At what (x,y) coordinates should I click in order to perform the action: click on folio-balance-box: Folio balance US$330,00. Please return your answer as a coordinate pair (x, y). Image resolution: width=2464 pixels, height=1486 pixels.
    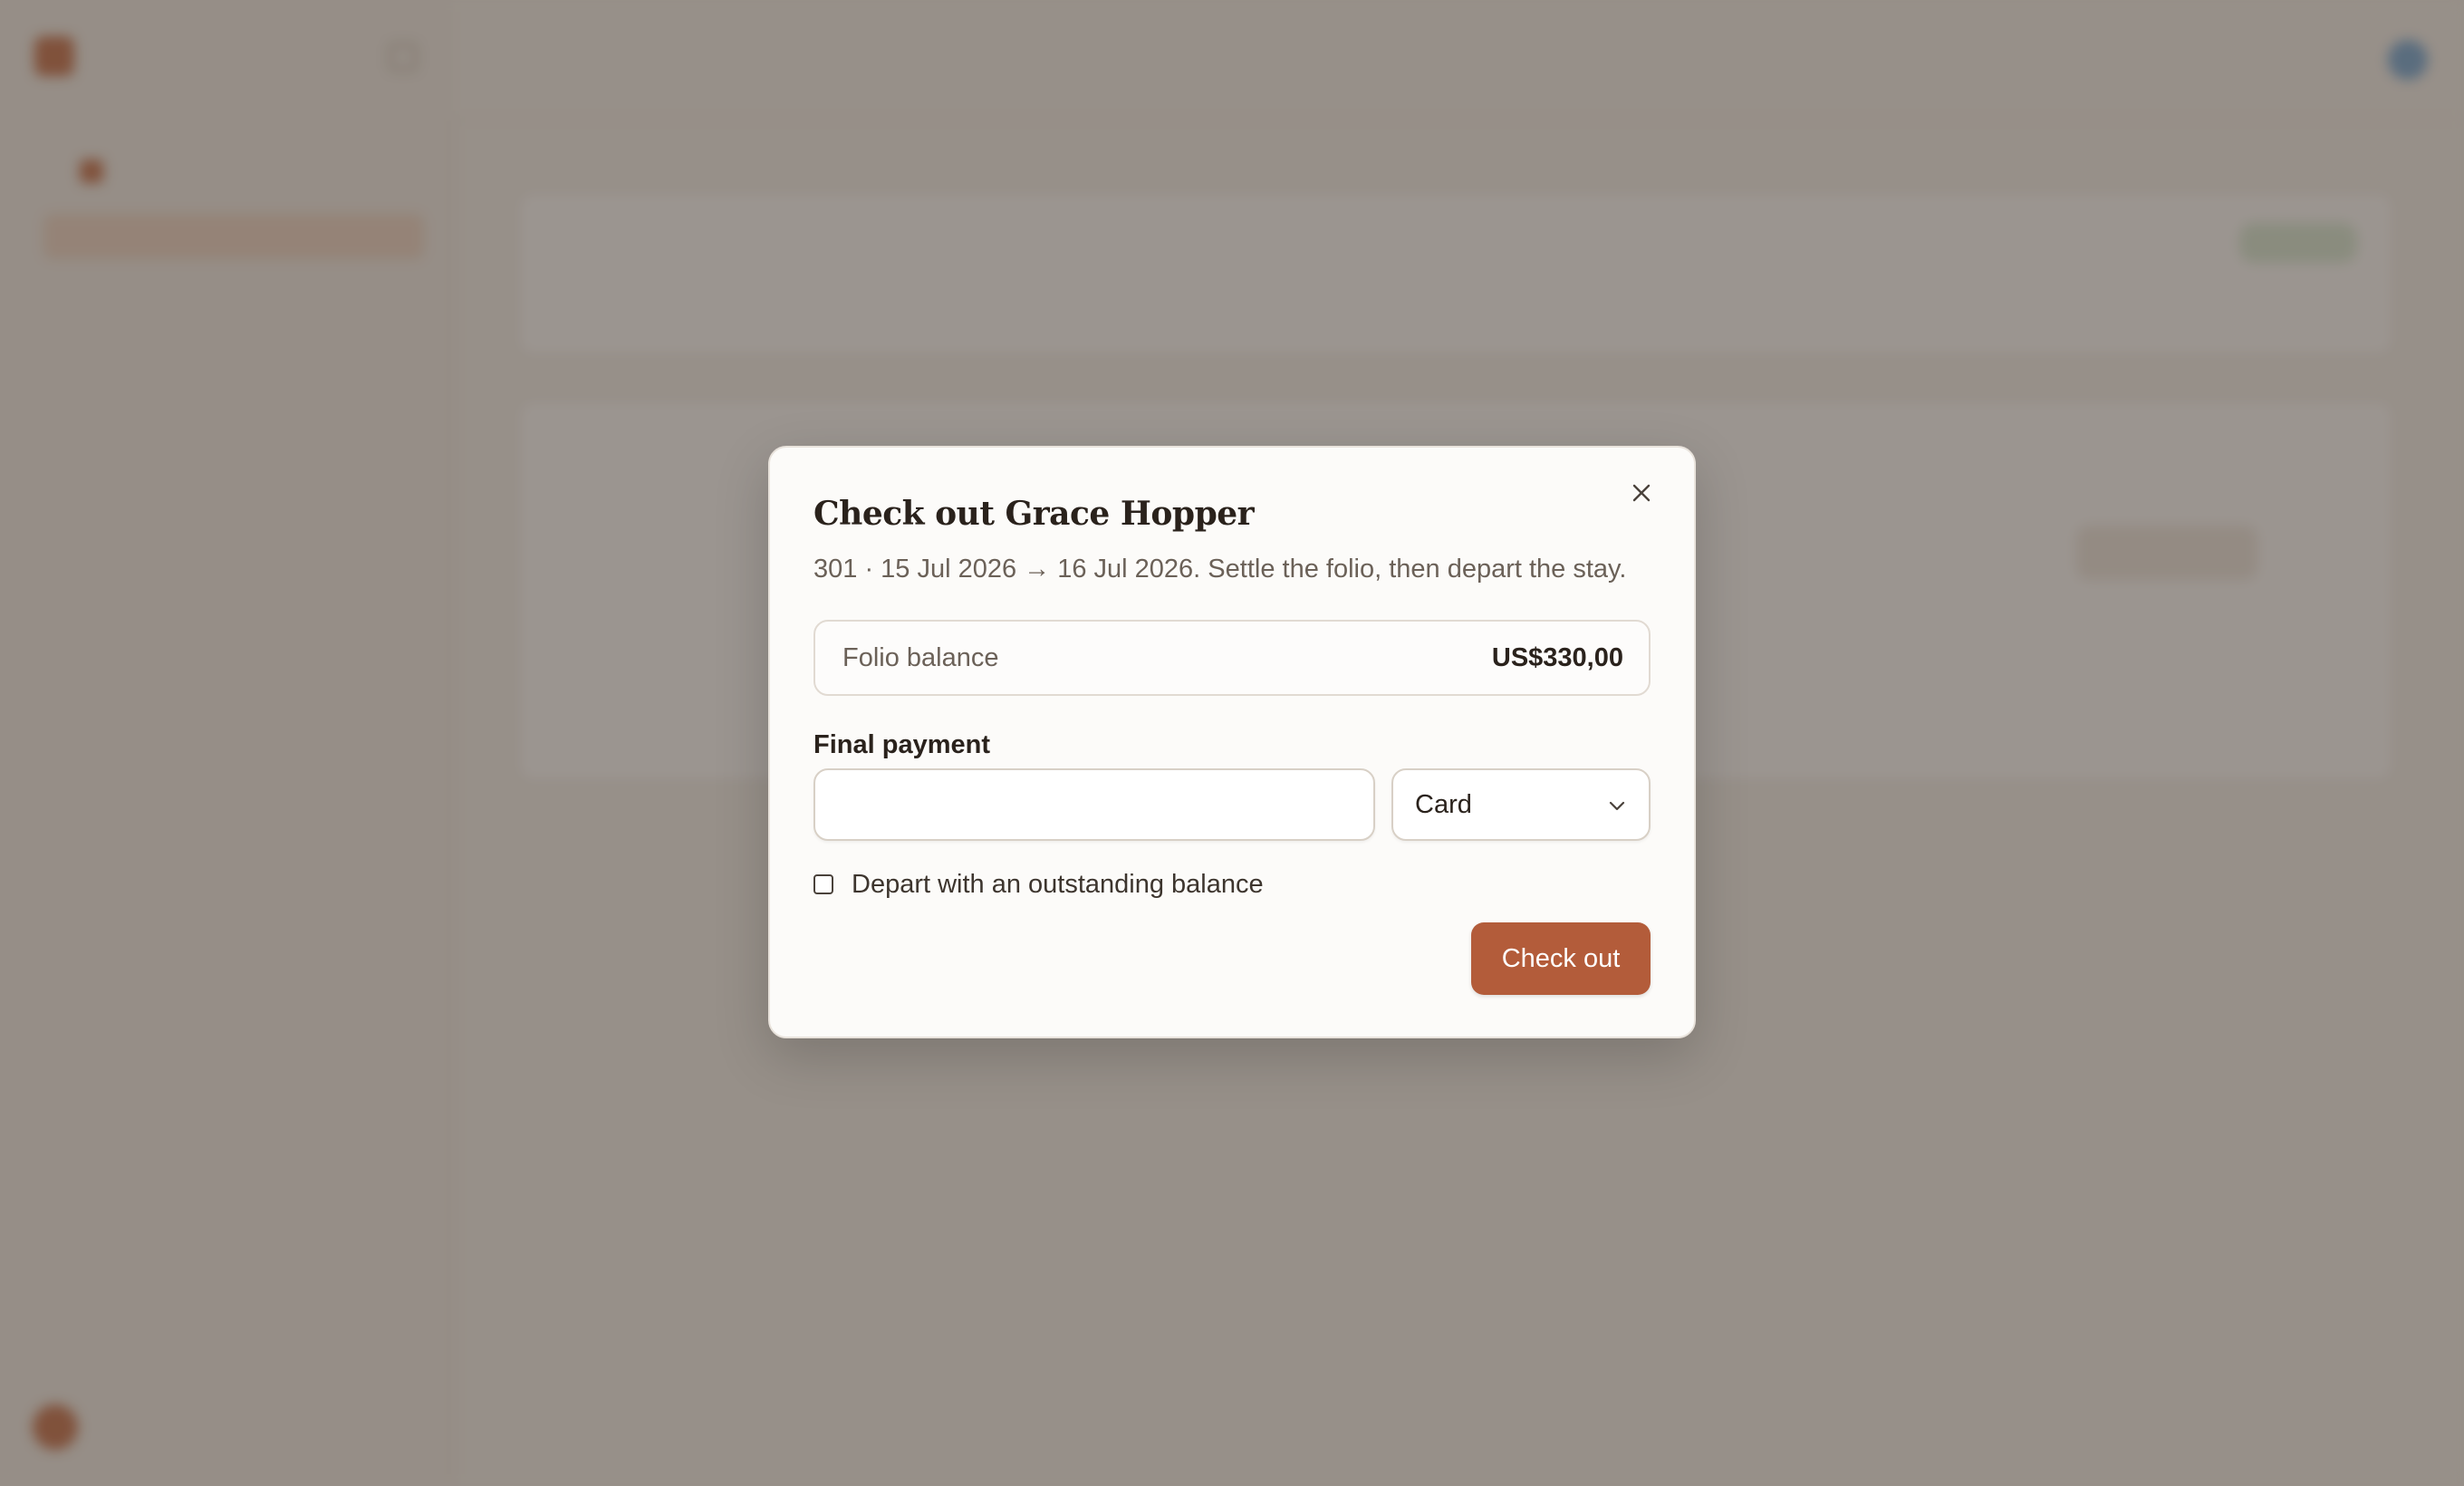
    Looking at the image, I should click on (1232, 658).